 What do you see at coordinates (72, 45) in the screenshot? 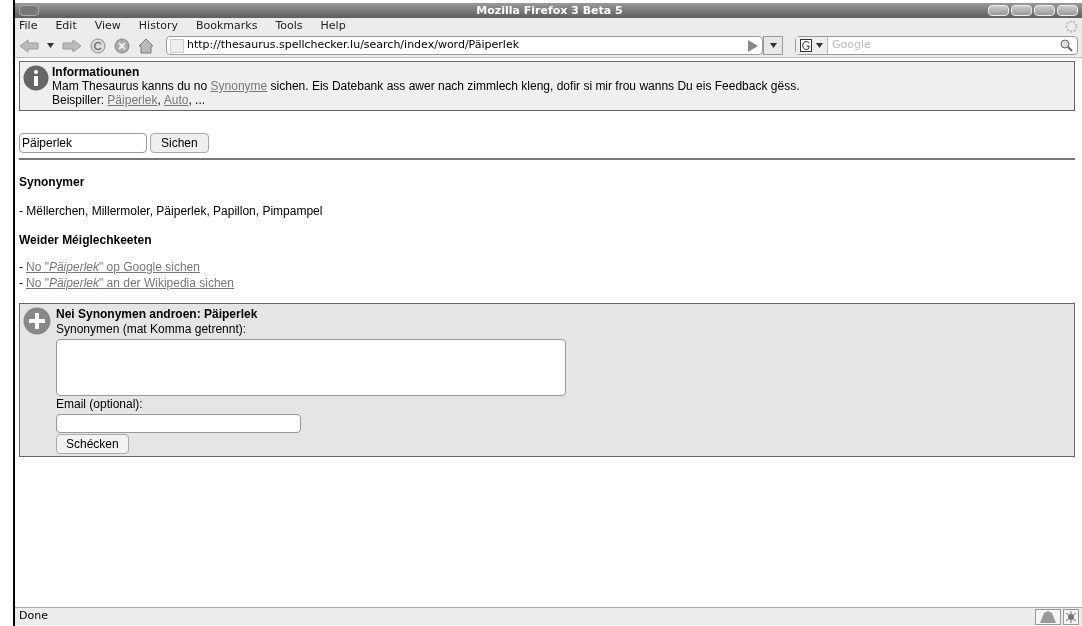
I see `forward-icon` at bounding box center [72, 45].